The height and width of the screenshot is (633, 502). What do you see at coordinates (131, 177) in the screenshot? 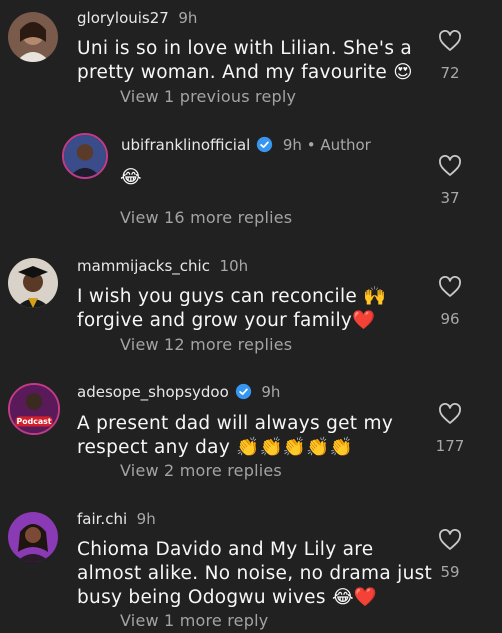
I see `comment-text: 😂` at bounding box center [131, 177].